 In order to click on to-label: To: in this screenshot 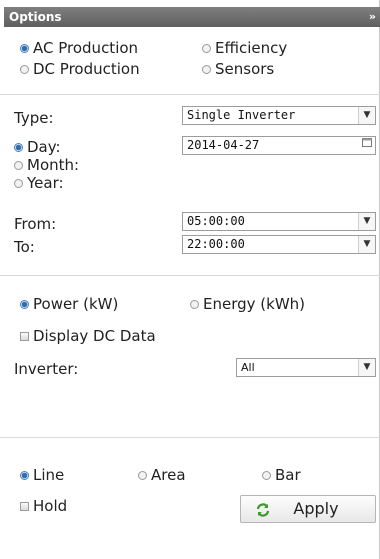, I will do `click(24, 247)`.